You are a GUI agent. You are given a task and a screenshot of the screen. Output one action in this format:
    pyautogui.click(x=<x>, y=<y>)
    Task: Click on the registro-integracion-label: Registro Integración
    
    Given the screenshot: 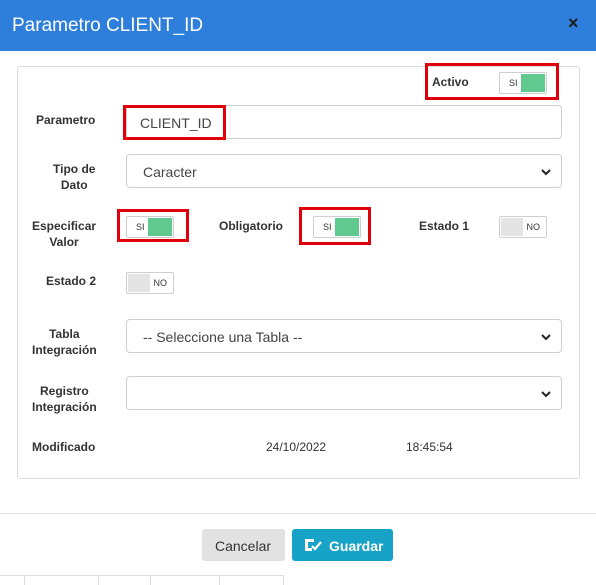 What is the action you would take?
    pyautogui.click(x=64, y=399)
    